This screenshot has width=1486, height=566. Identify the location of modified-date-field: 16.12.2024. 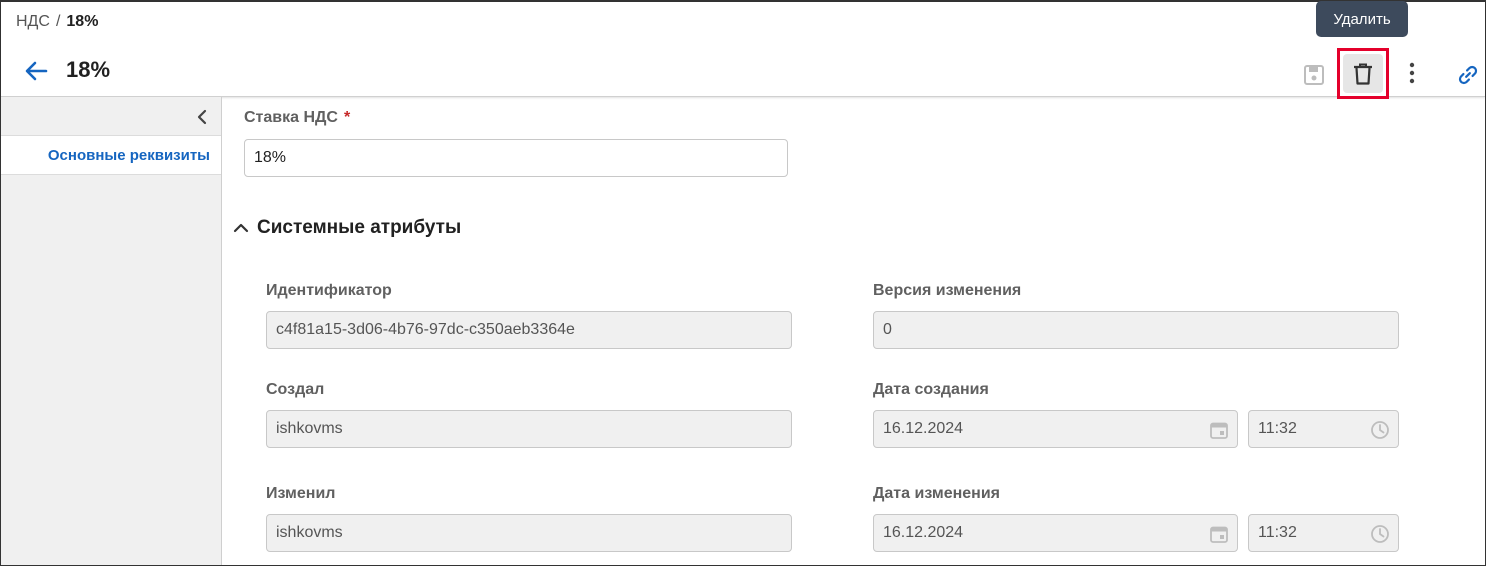
(1055, 533).